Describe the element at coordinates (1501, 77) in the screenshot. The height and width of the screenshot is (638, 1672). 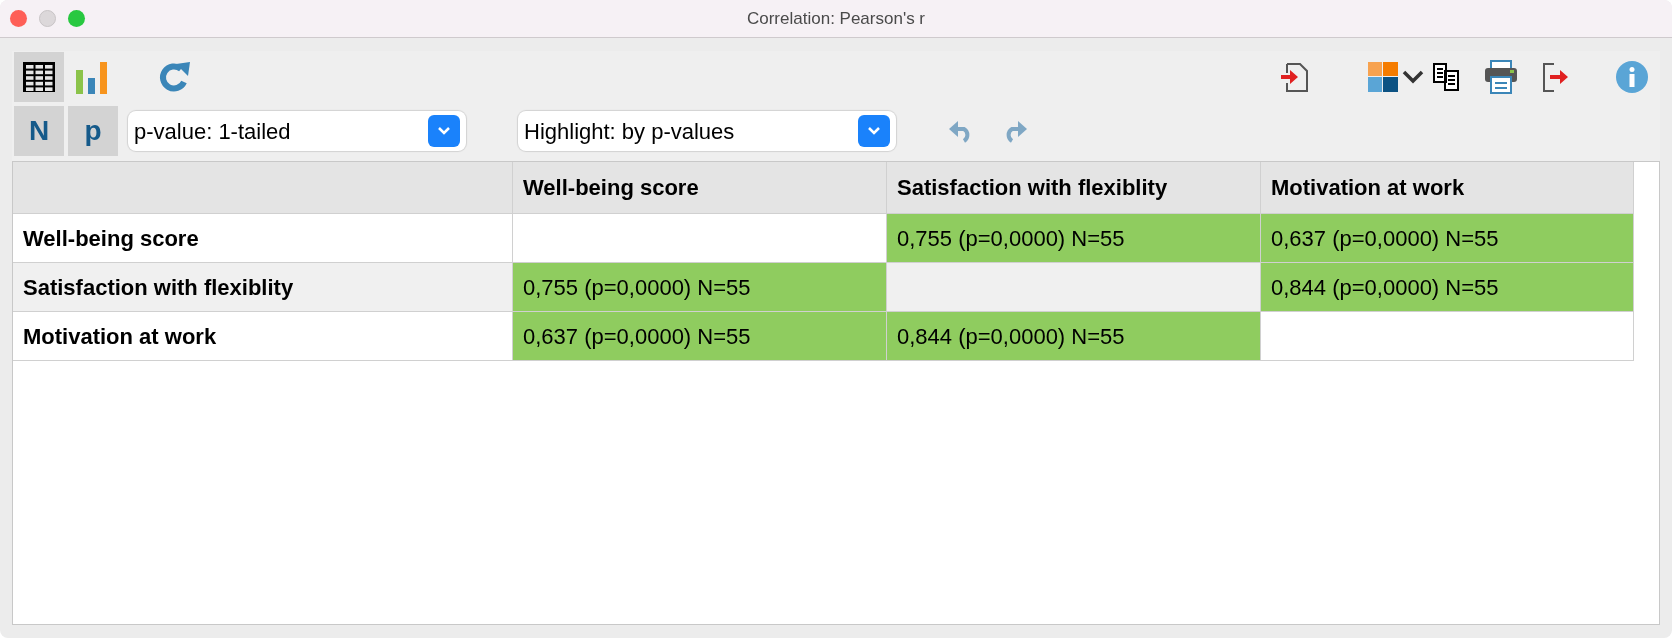
I see `printer-icon` at that location.